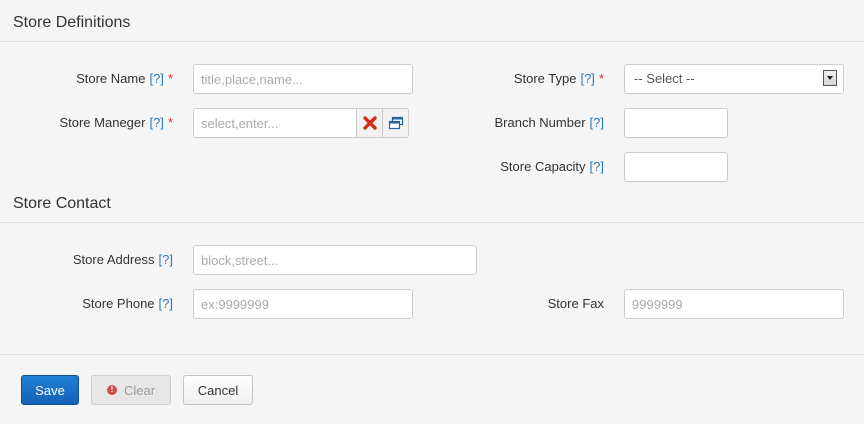 The width and height of the screenshot is (864, 424). I want to click on store-name-label: Store Name [?] *, so click(124, 79).